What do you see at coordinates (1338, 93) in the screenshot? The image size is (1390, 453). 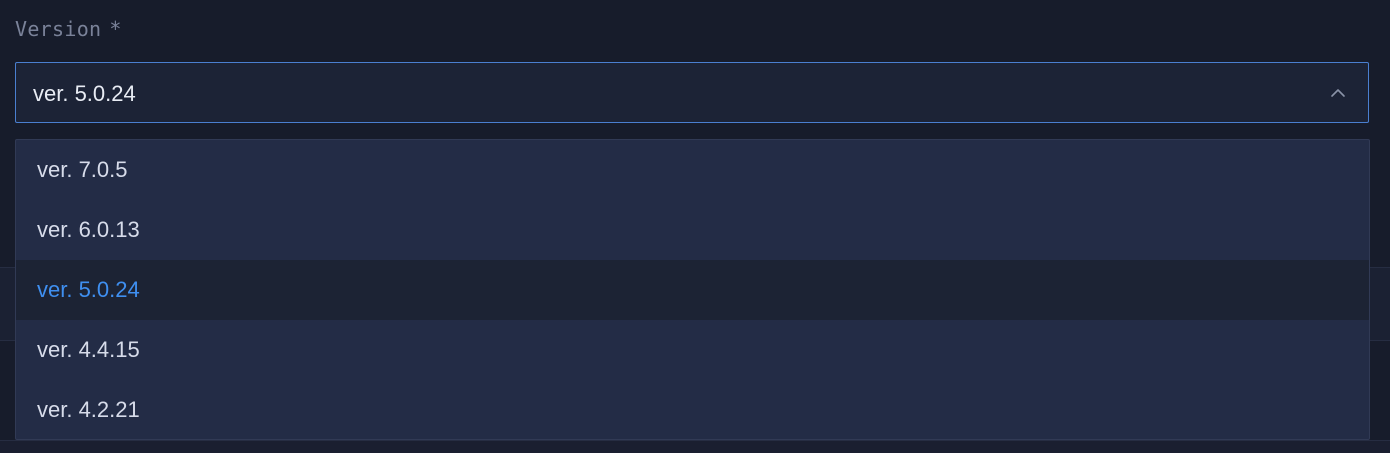 I see `chevron-up-icon` at bounding box center [1338, 93].